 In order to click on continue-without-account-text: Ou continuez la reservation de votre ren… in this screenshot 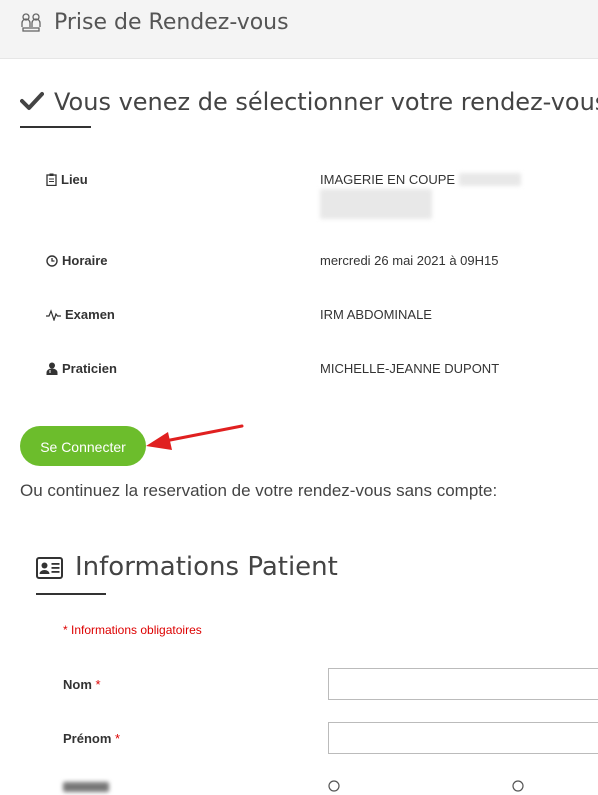, I will do `click(259, 490)`.